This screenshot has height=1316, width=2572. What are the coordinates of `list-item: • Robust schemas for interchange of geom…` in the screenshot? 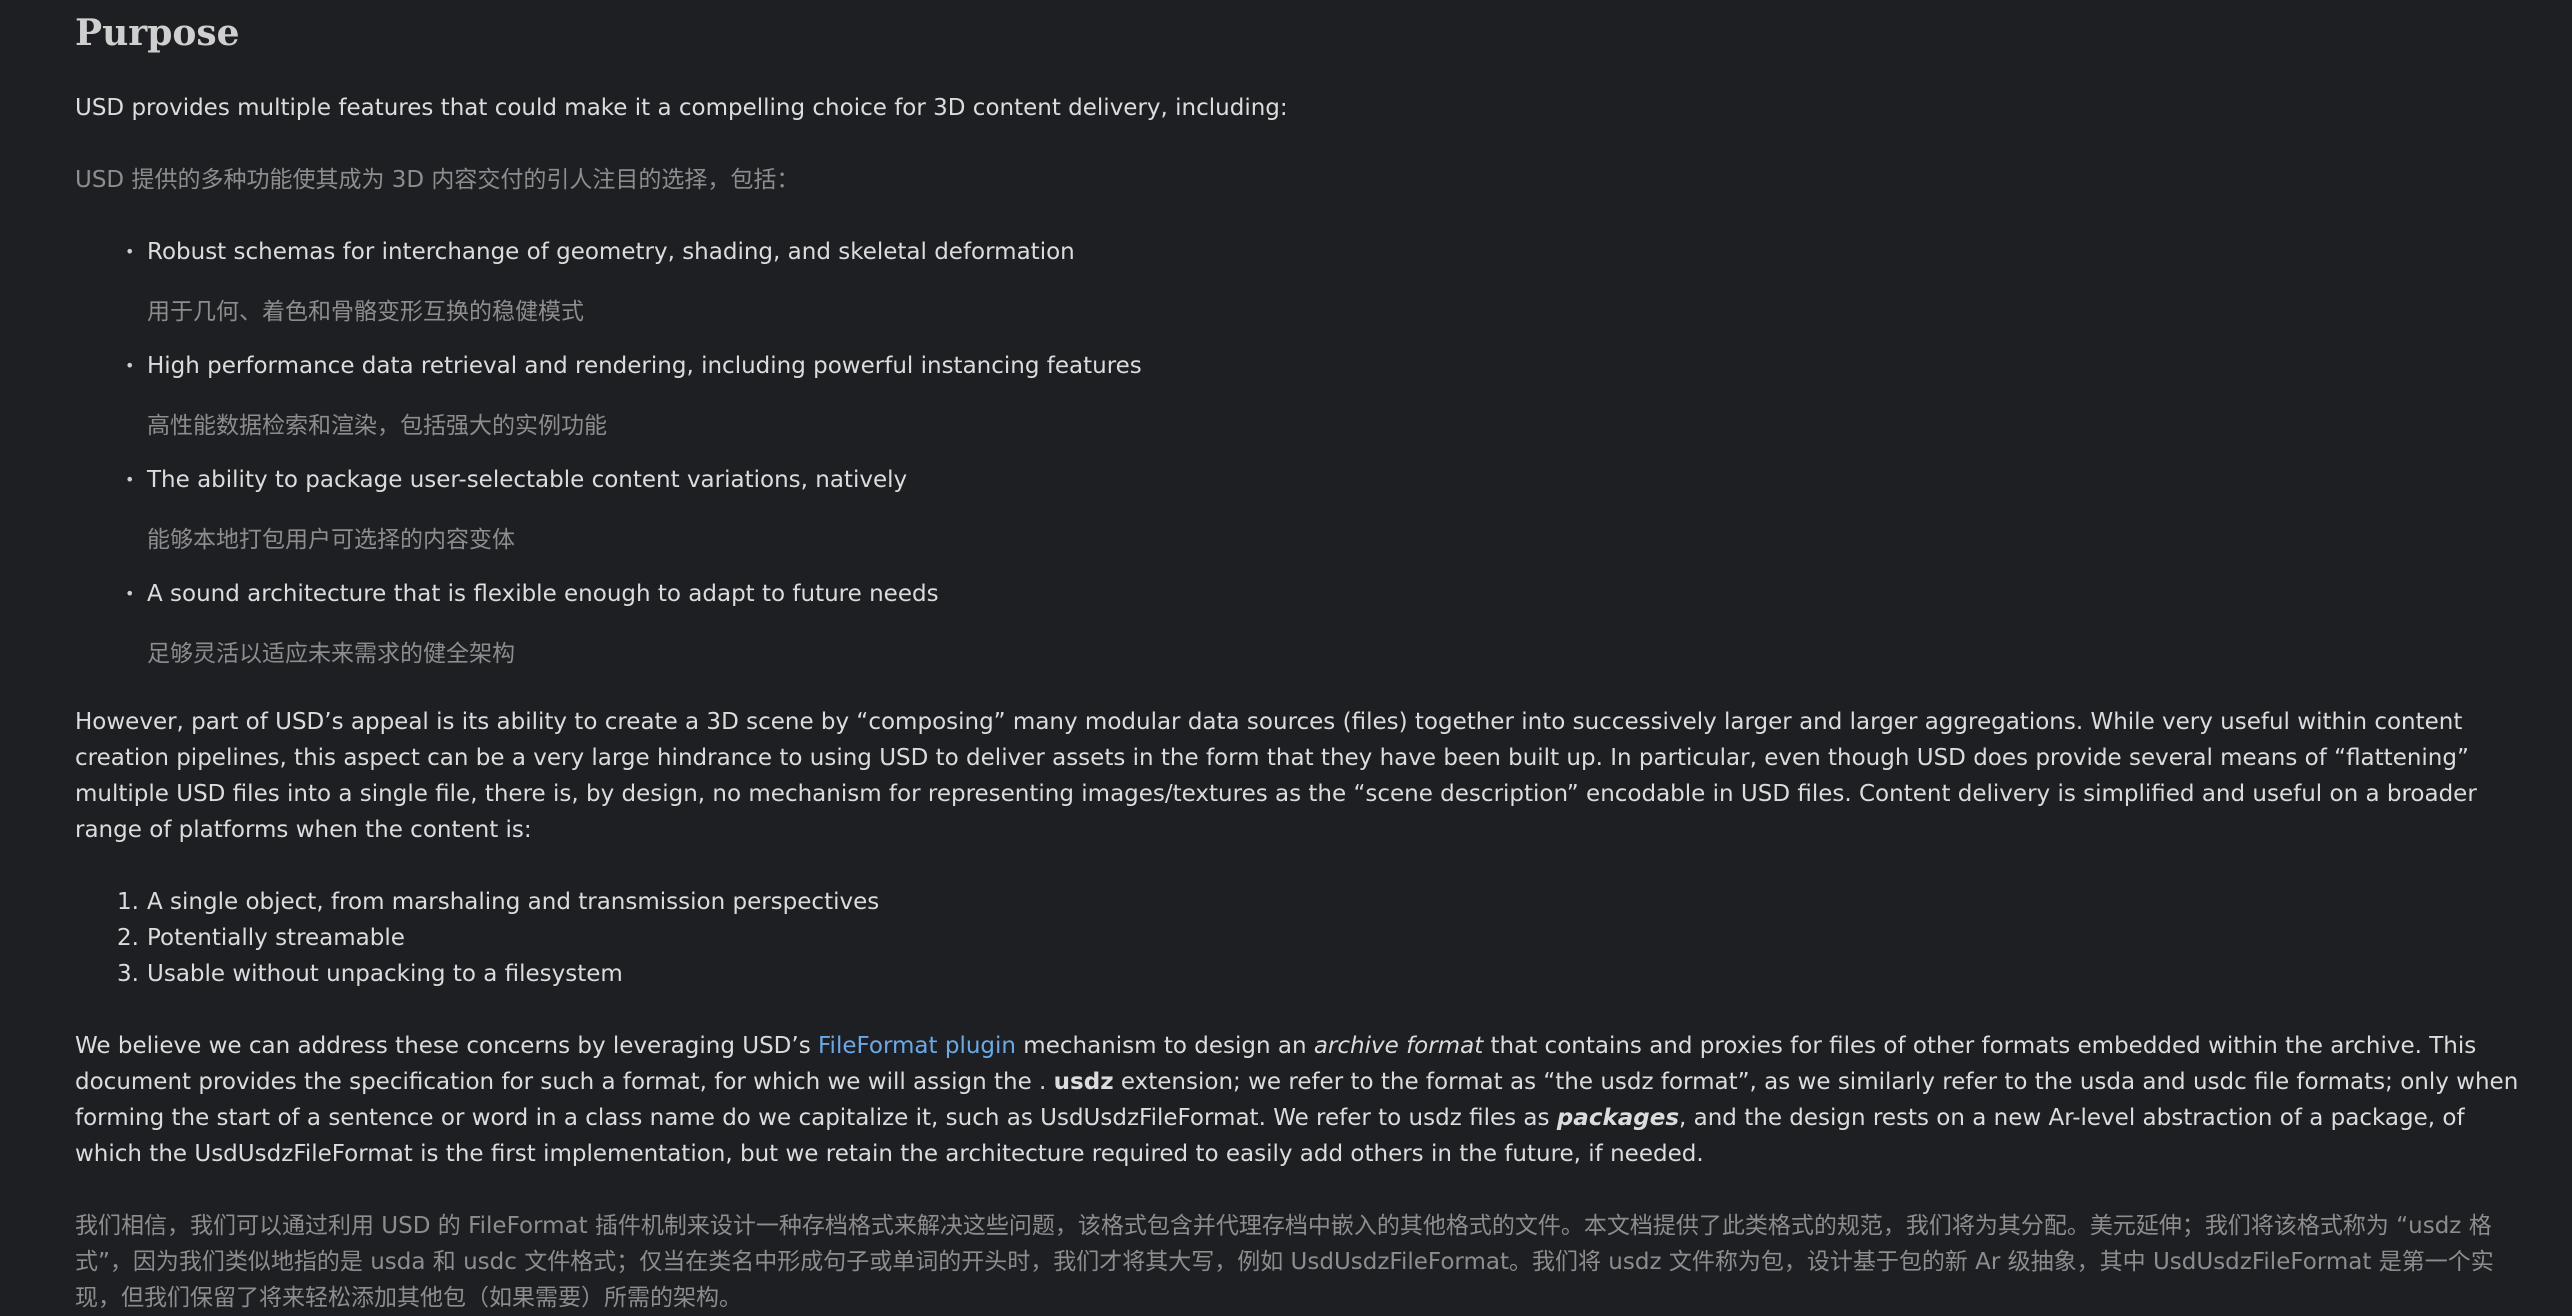 It's located at (1330, 282).